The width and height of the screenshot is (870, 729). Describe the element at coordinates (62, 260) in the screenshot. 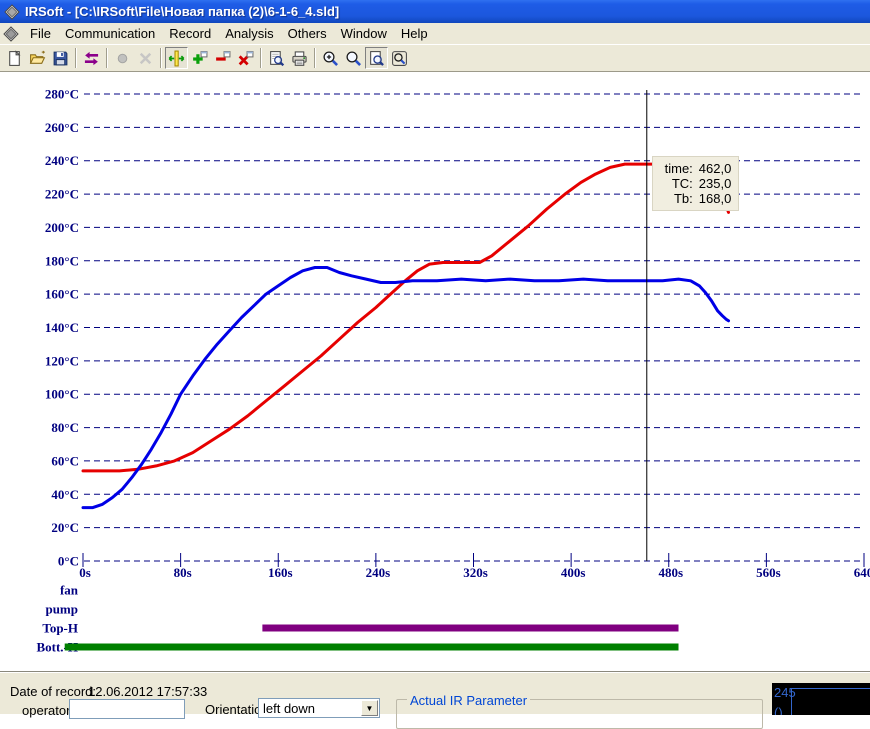

I see `y-tick-label: 180°C` at that location.